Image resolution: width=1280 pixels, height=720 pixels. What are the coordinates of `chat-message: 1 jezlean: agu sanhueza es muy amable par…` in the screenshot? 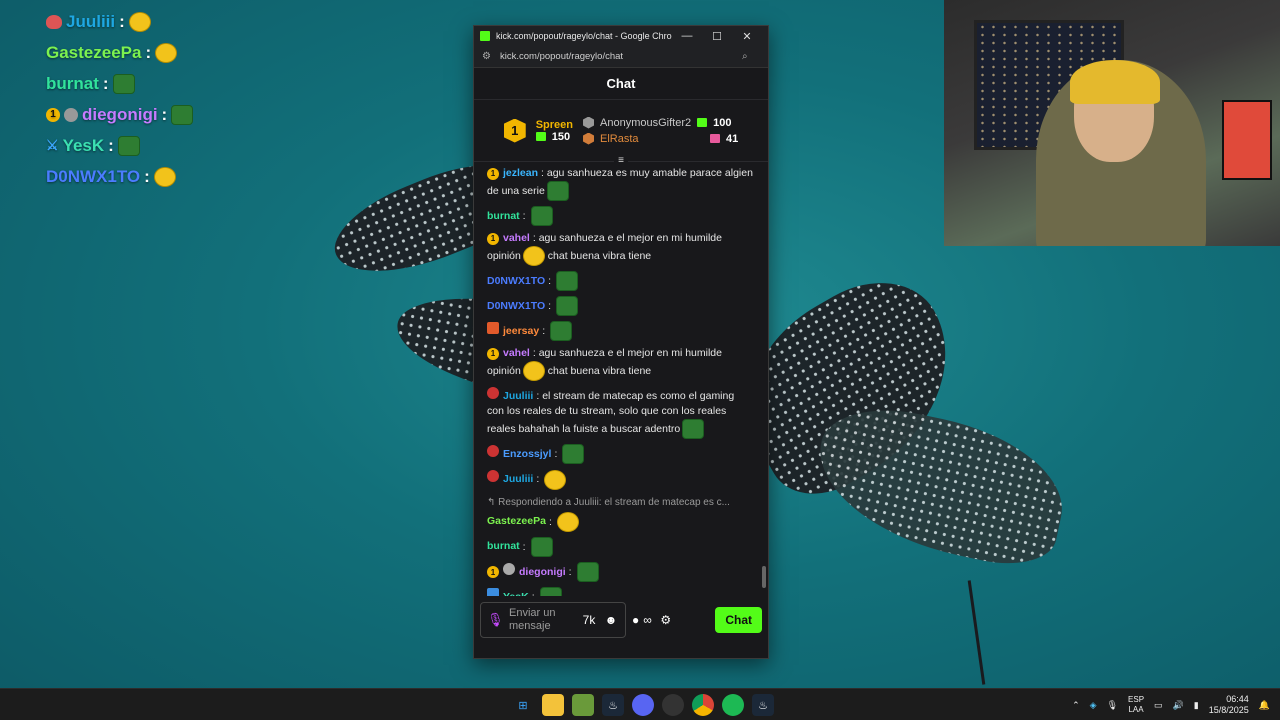 It's located at (620, 183).